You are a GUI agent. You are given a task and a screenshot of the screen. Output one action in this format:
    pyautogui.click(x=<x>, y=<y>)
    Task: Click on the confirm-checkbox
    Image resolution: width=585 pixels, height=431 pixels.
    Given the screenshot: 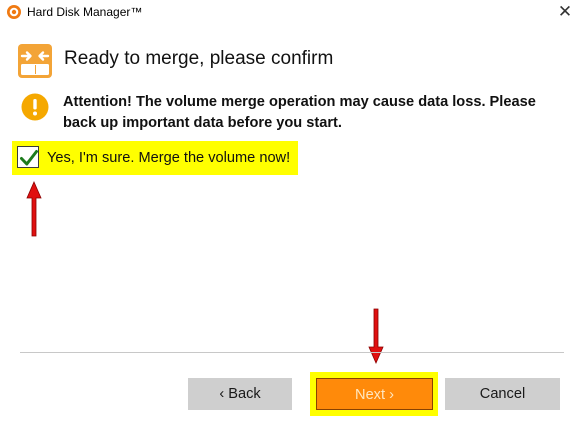 What is the action you would take?
    pyautogui.click(x=28, y=157)
    